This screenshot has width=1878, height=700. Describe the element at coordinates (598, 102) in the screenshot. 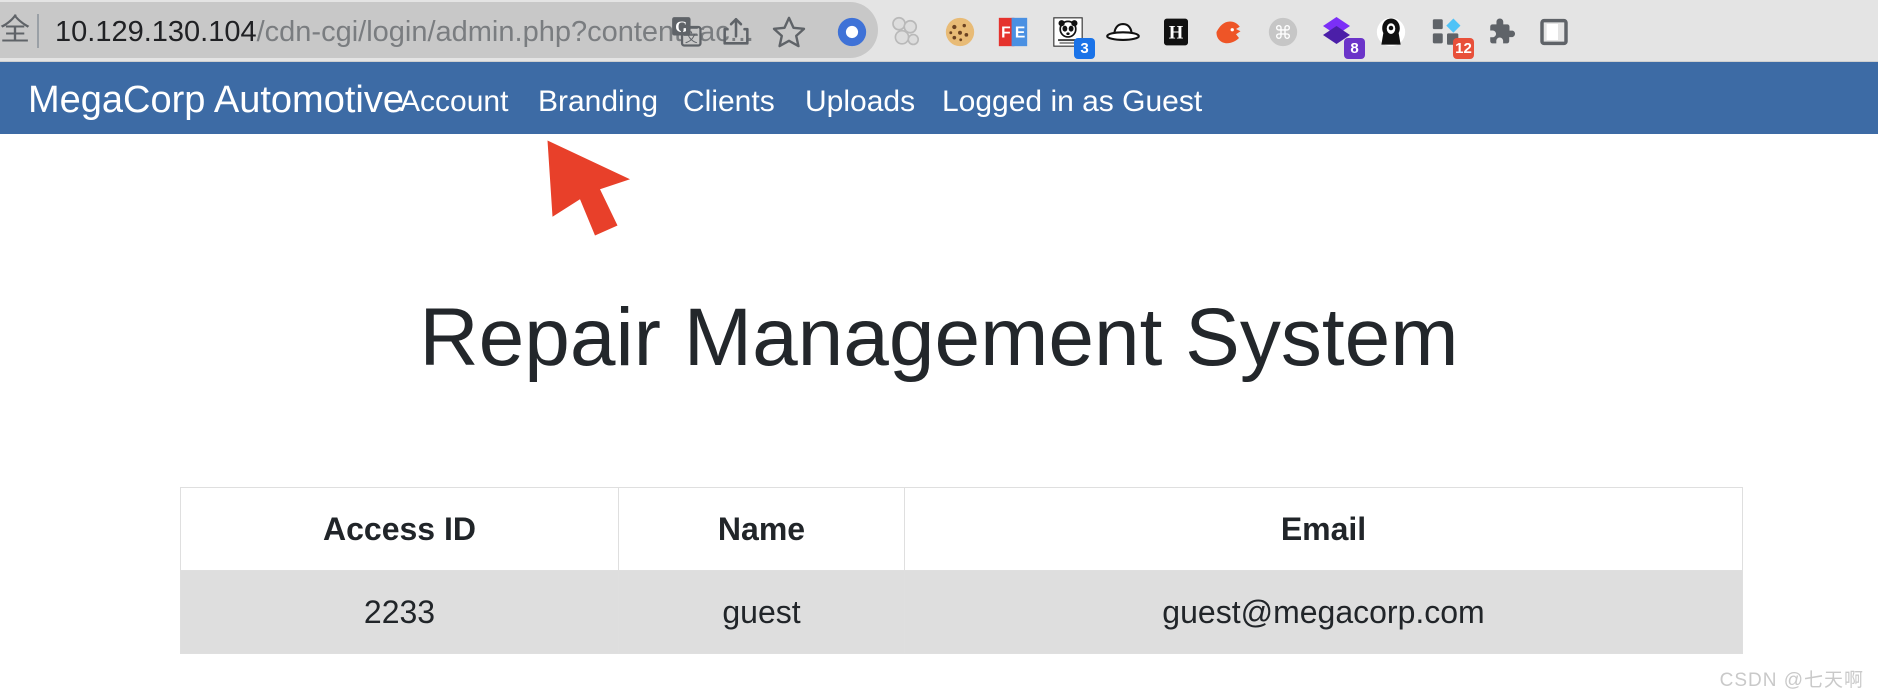

I see `nav-link-branding: Branding` at that location.